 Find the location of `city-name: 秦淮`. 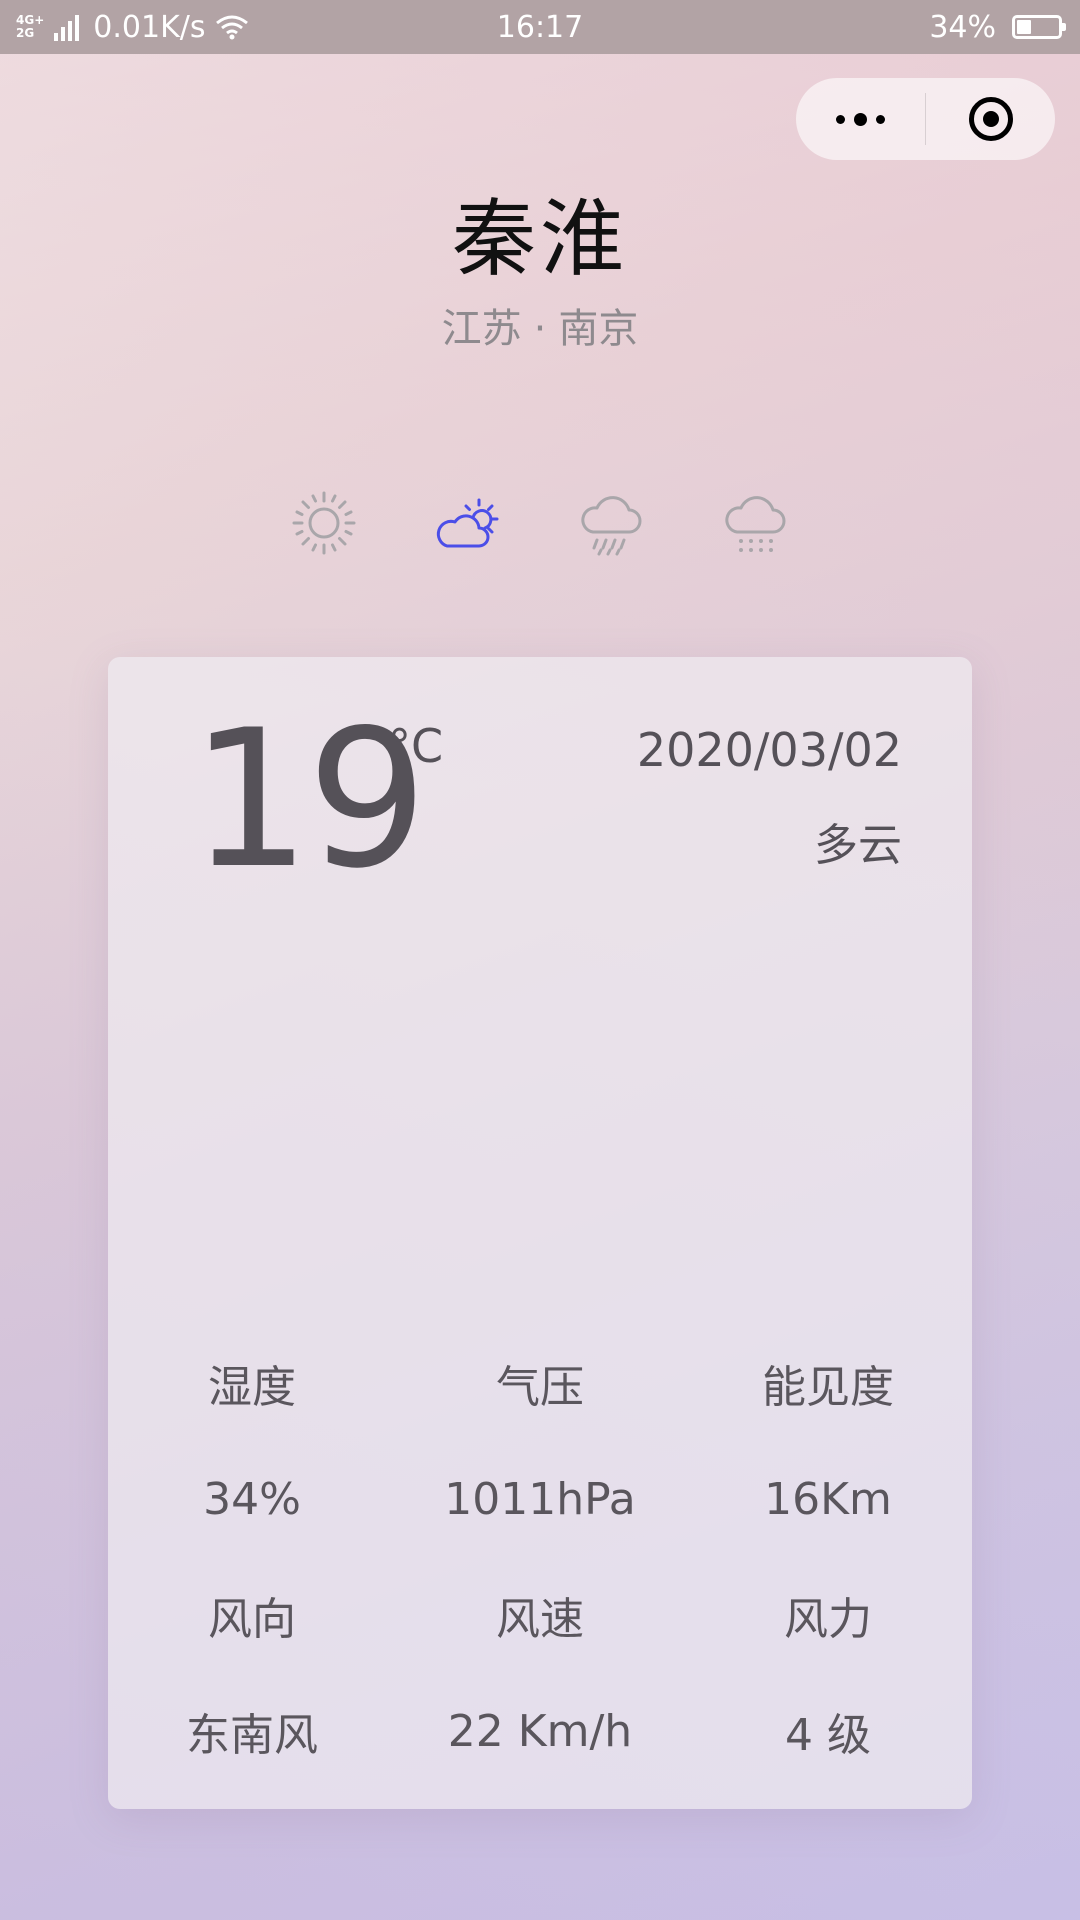

city-name: 秦淮 is located at coordinates (539, 239).